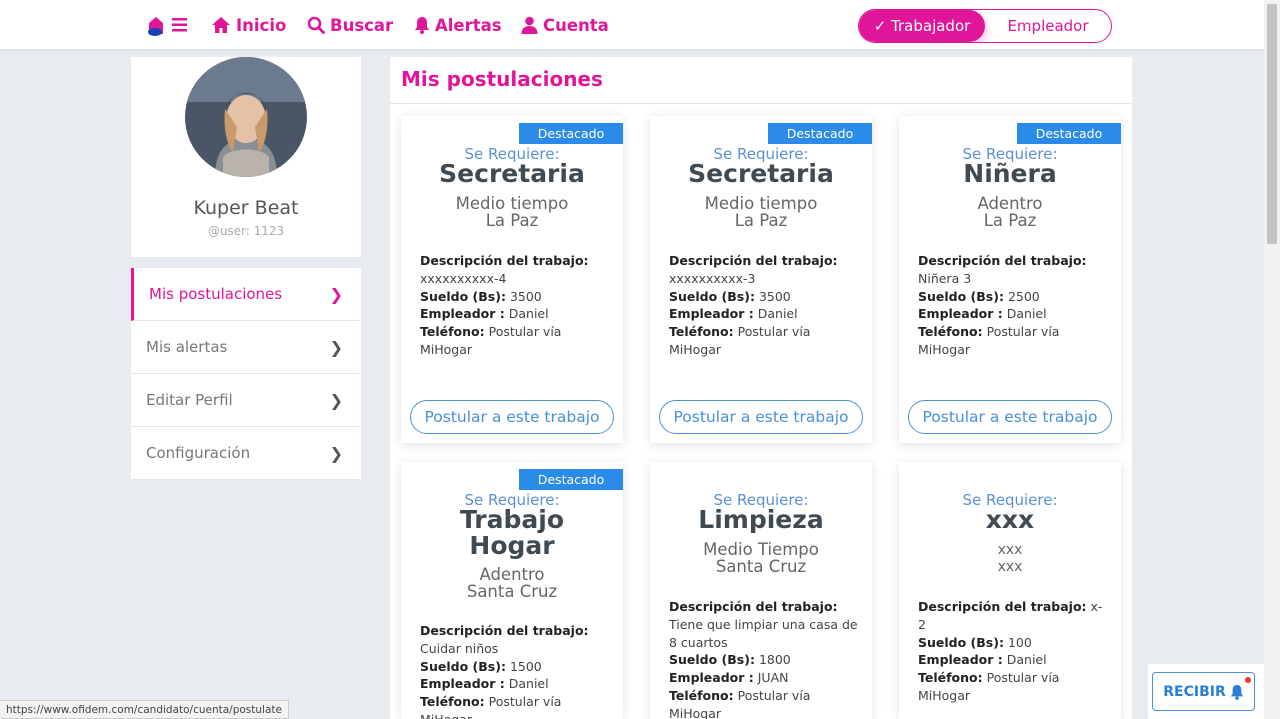 This screenshot has width=1280, height=719. I want to click on recibir-widget: RECIBIR, so click(1206, 691).